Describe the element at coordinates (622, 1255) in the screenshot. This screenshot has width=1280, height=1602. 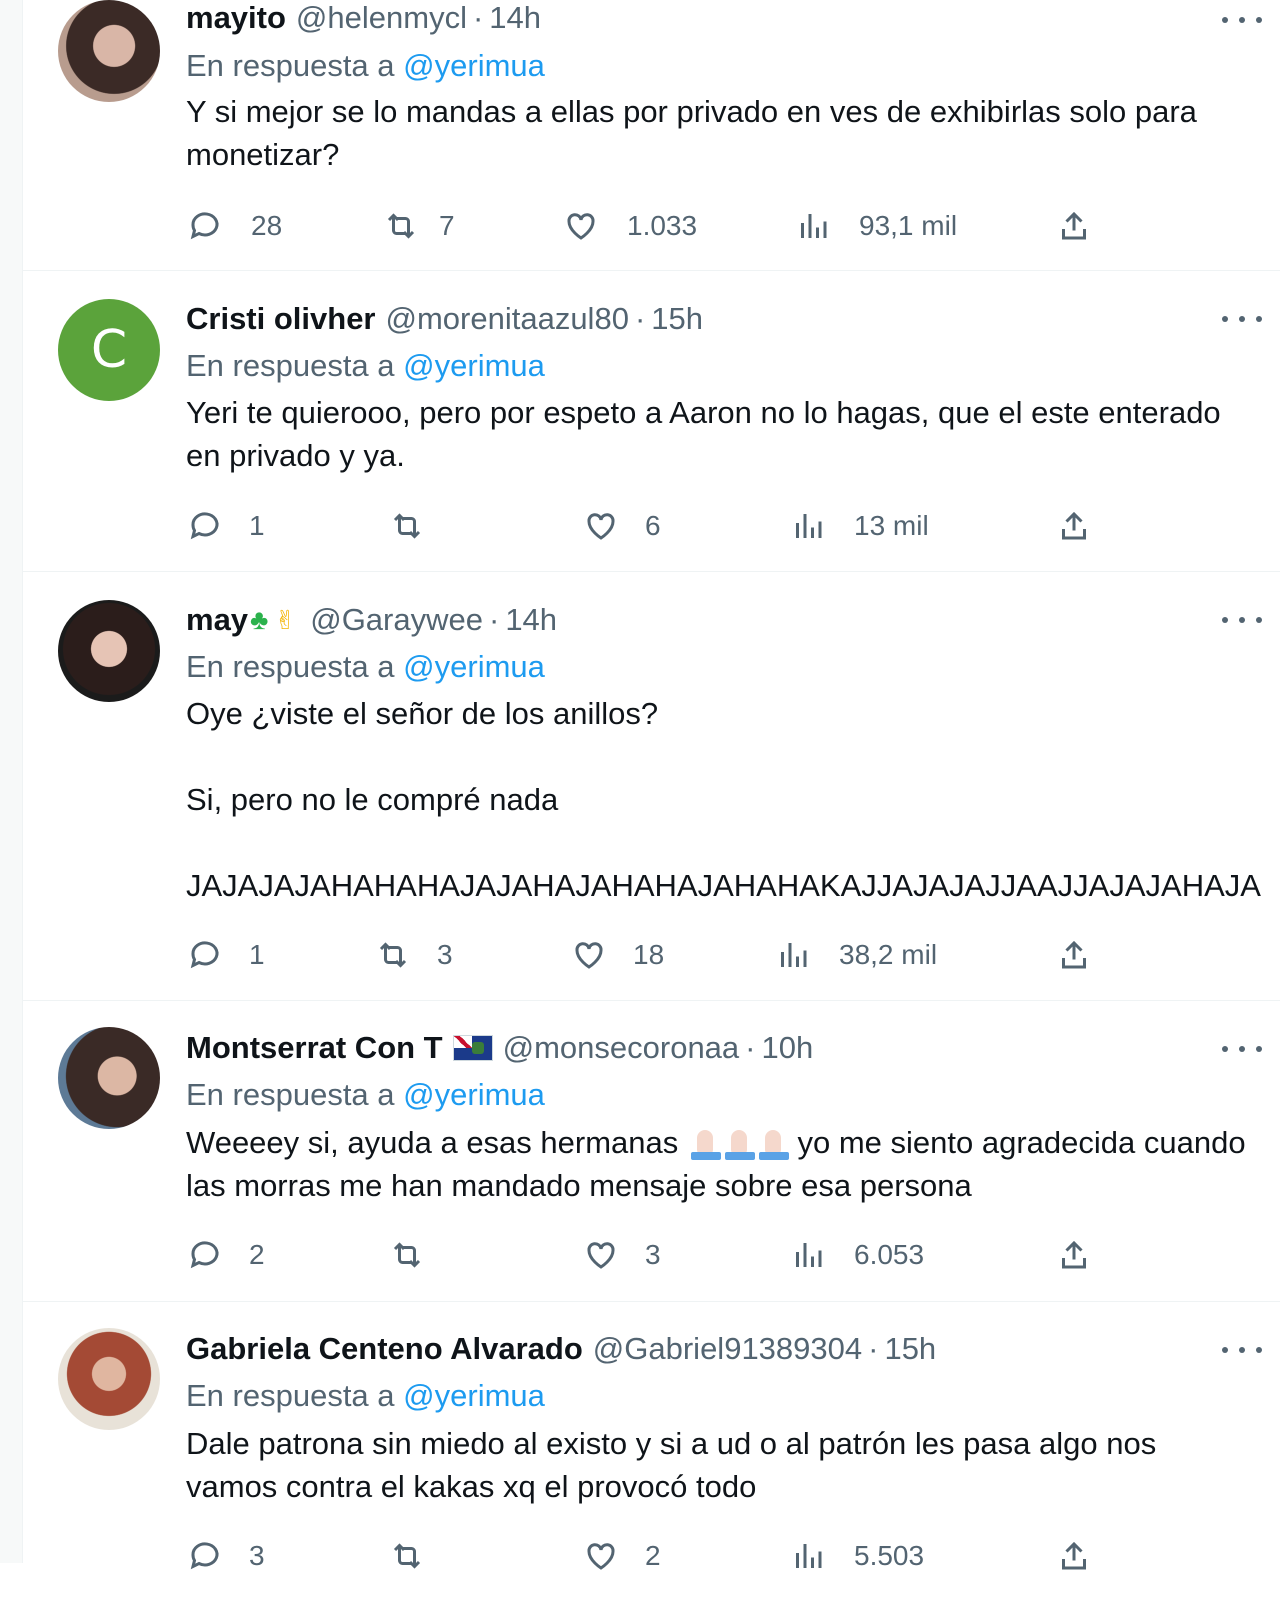
I see `like-button: 3` at that location.